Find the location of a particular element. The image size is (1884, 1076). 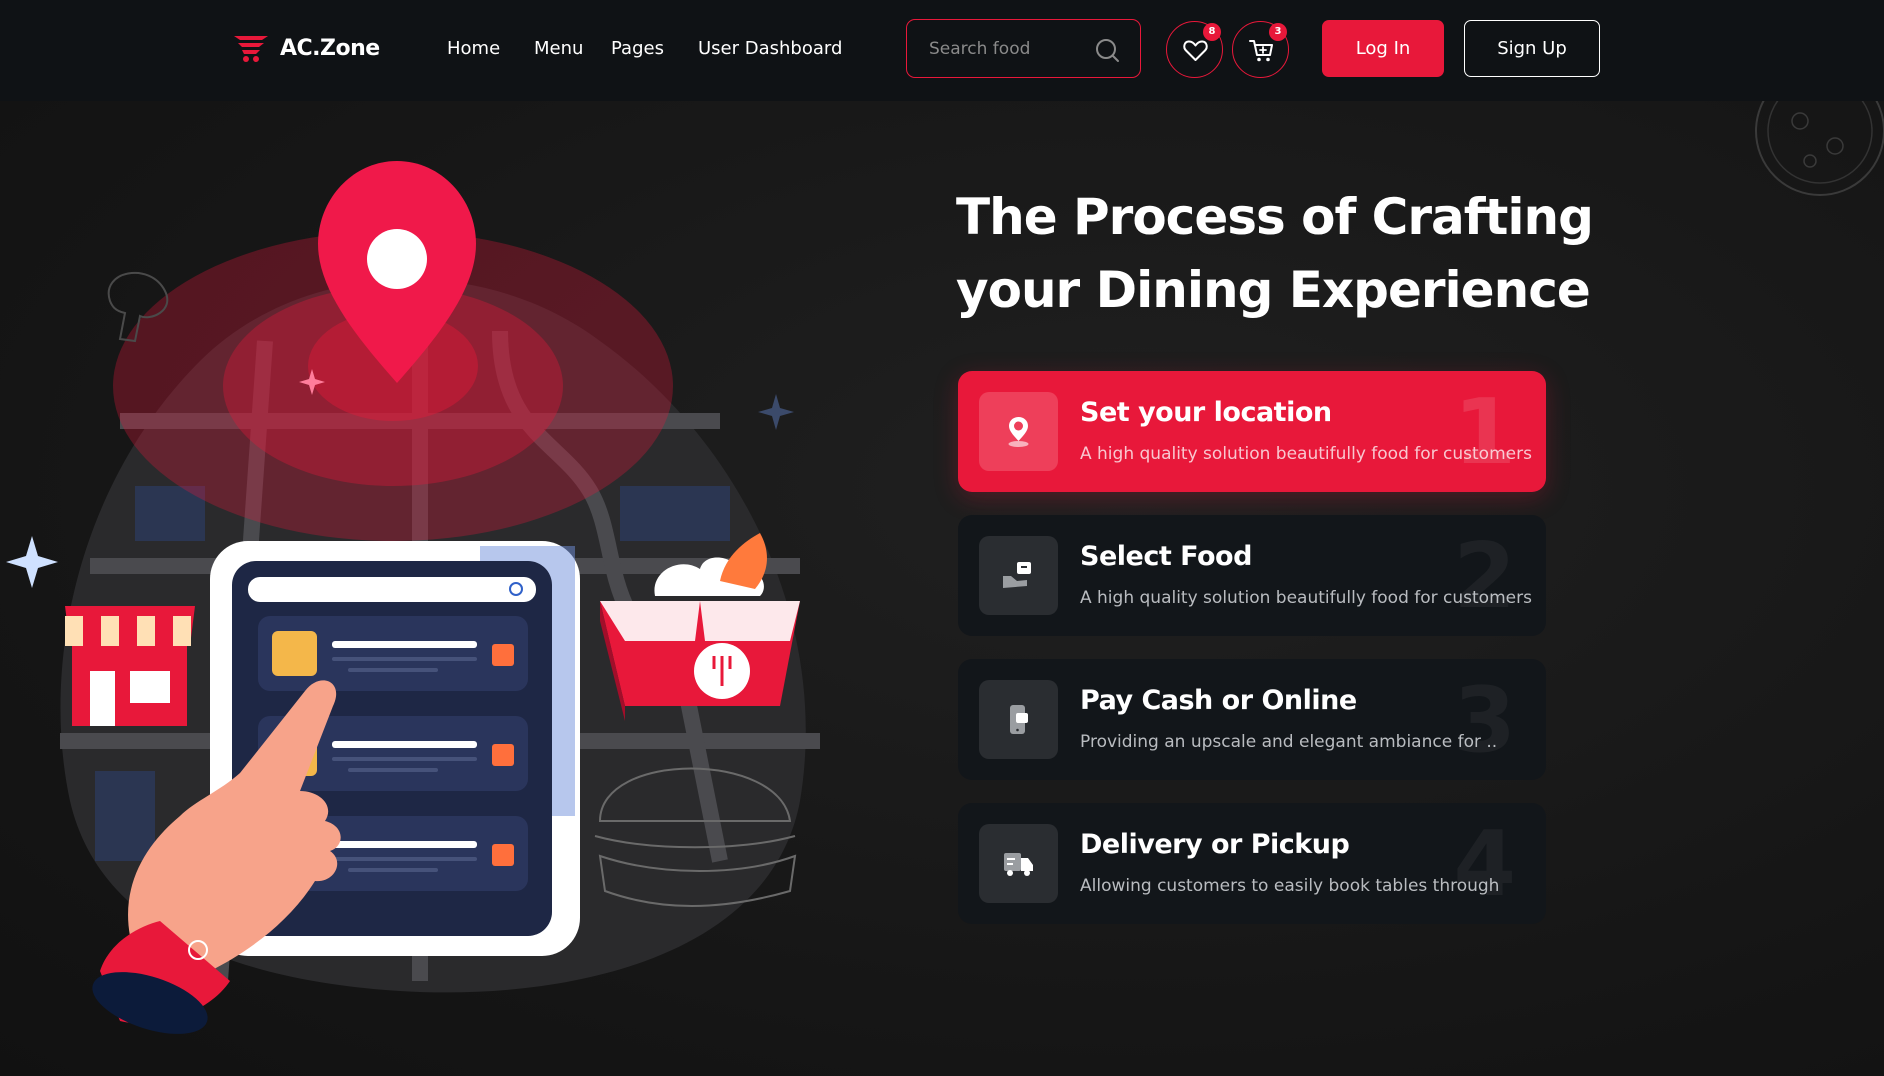

step-number: 3 is located at coordinates (1484, 720).